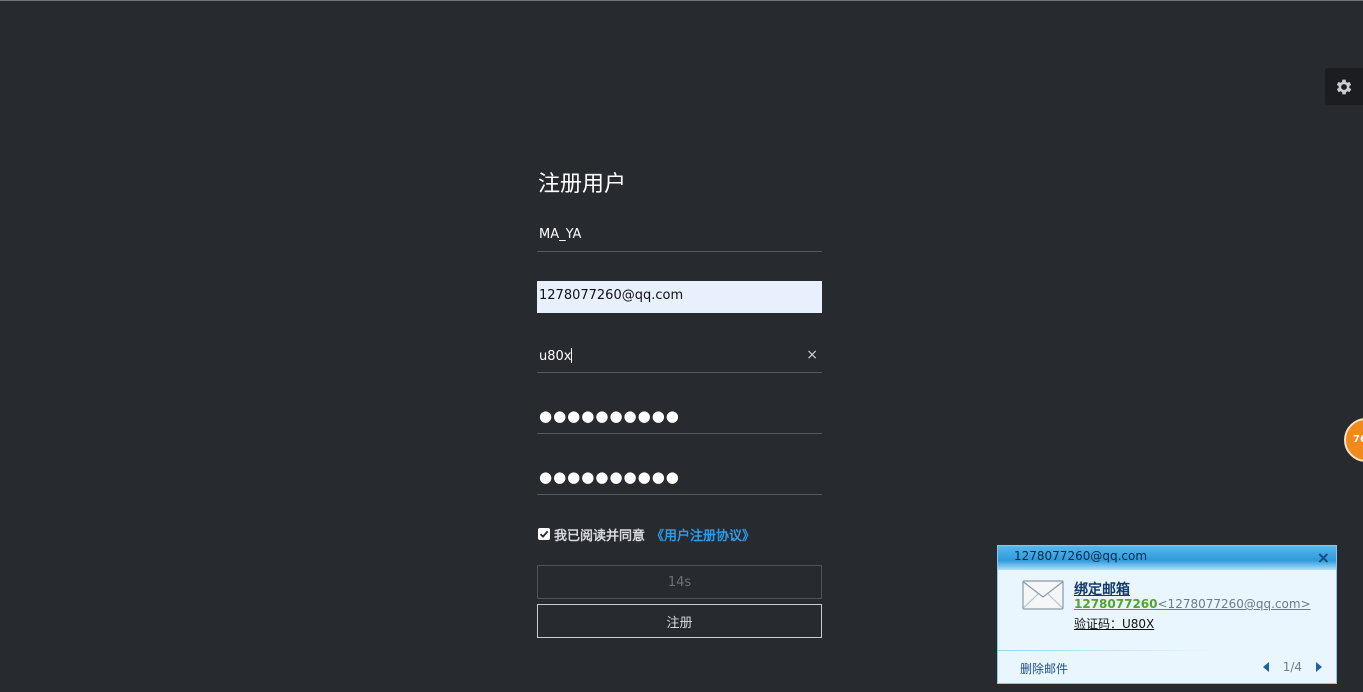 The height and width of the screenshot is (692, 1363). Describe the element at coordinates (1319, 667) in the screenshot. I see `next-arrow-icon` at that location.